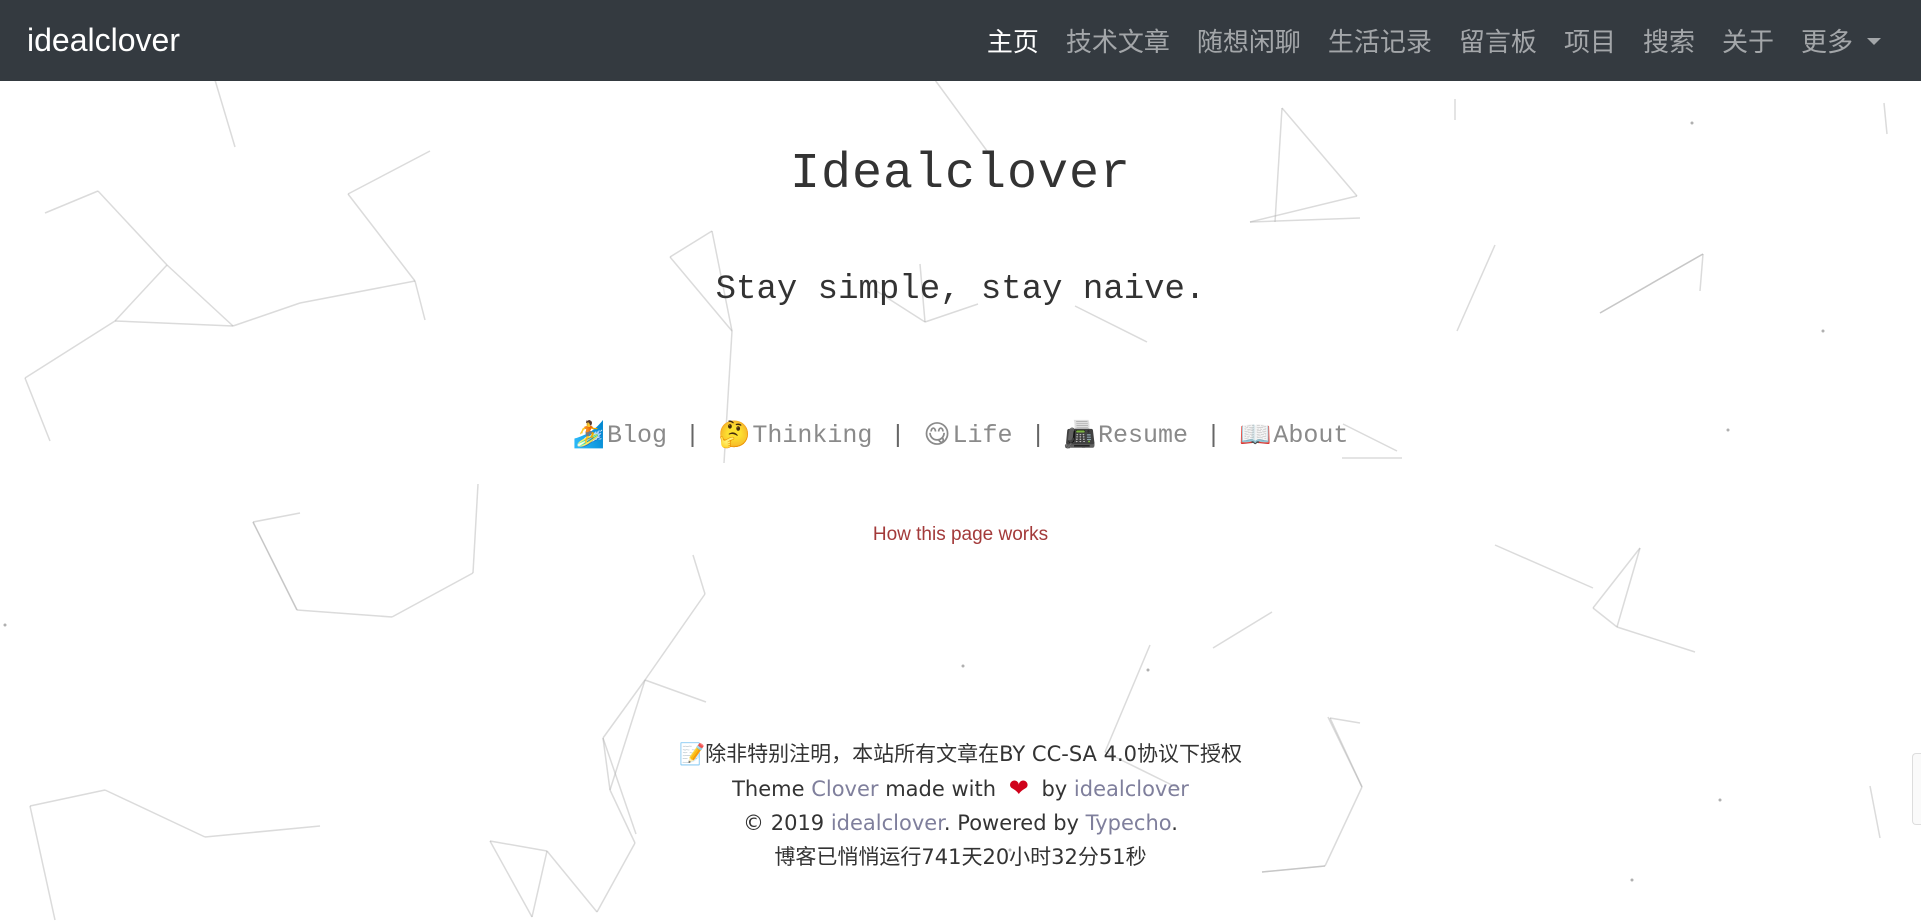 The width and height of the screenshot is (1921, 924). I want to click on caret-down-icon, so click(1874, 41).